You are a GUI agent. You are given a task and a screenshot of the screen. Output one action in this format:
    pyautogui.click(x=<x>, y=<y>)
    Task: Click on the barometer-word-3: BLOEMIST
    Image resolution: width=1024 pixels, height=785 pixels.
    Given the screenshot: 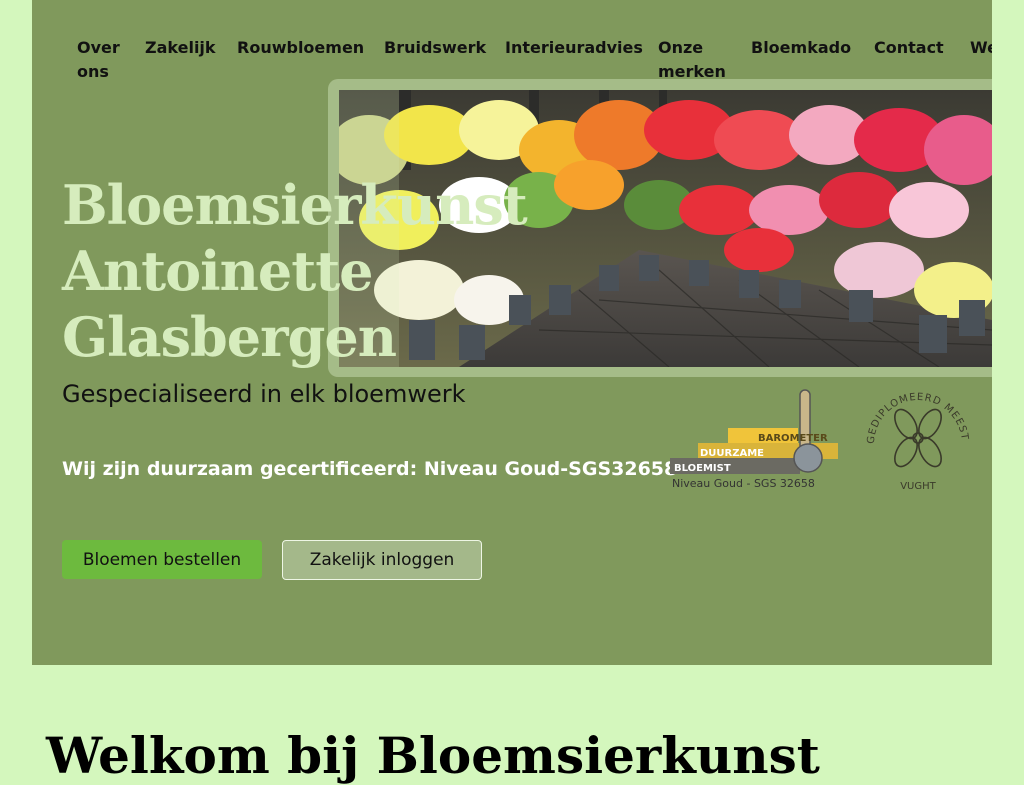 What is the action you would take?
    pyautogui.click(x=702, y=468)
    